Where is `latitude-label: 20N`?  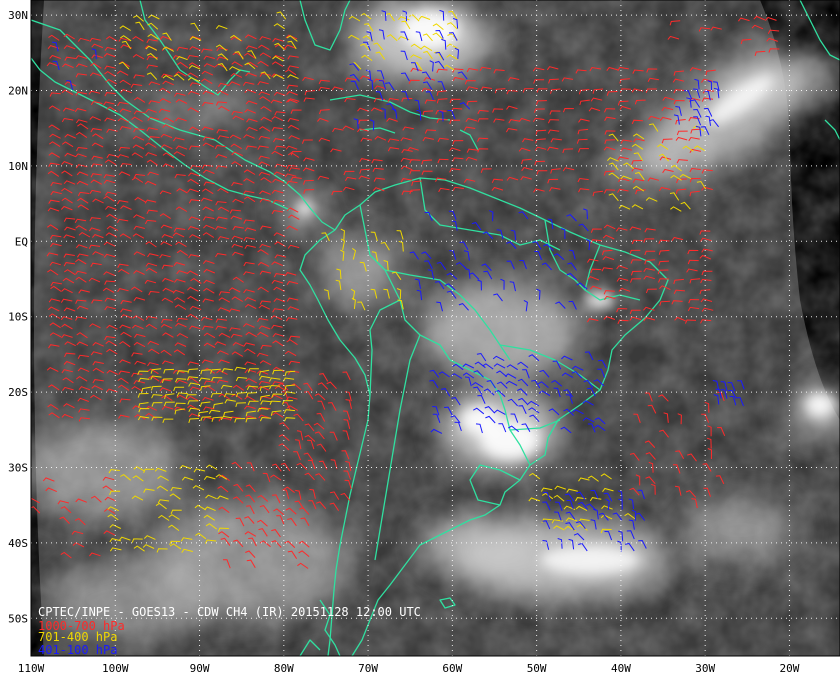
latitude-label: 20N is located at coordinates (18, 90).